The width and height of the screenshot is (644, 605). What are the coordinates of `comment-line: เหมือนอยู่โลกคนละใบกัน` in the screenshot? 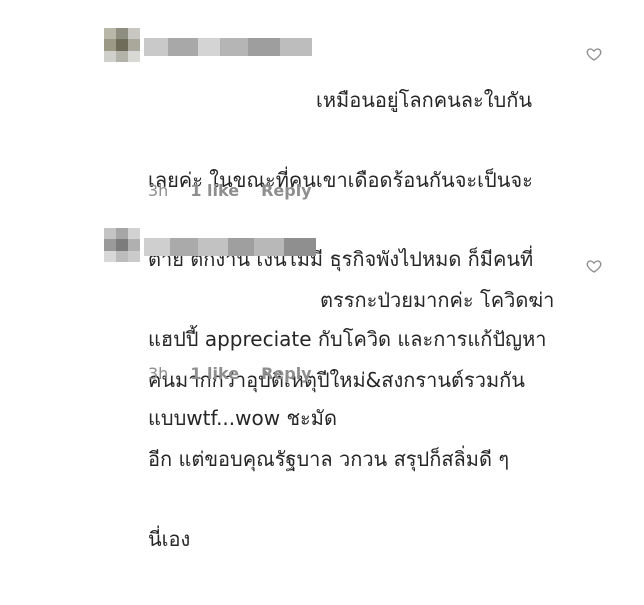 It's located at (424, 100).